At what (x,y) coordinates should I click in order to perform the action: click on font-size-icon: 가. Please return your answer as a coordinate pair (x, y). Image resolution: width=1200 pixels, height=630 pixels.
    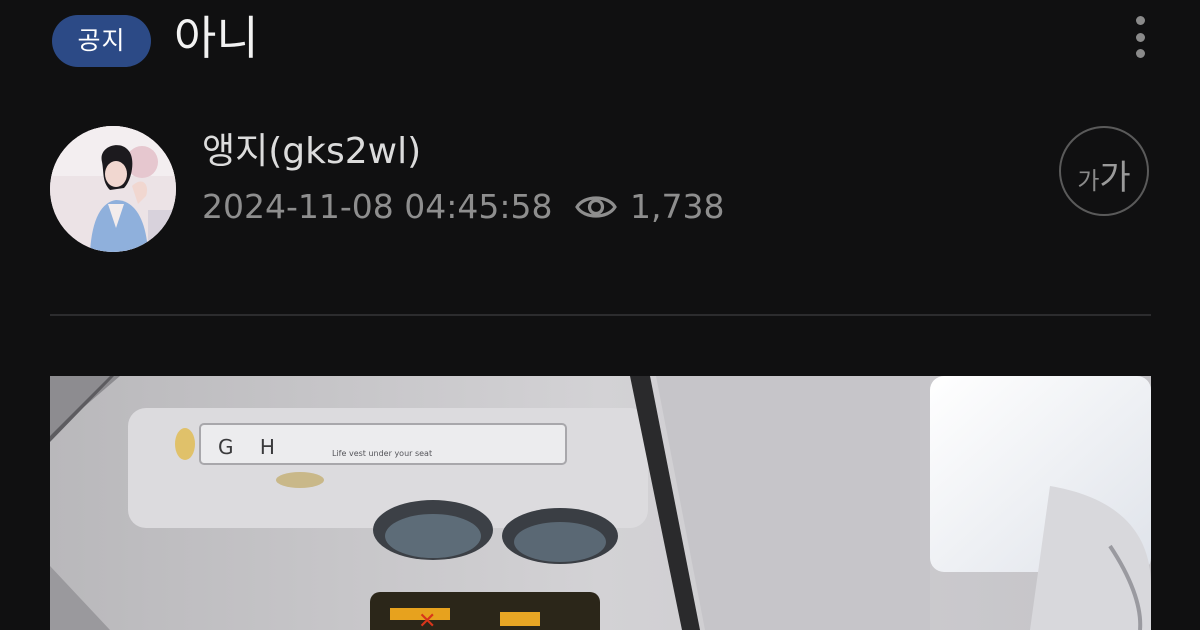
    Looking at the image, I should click on (1088, 181).